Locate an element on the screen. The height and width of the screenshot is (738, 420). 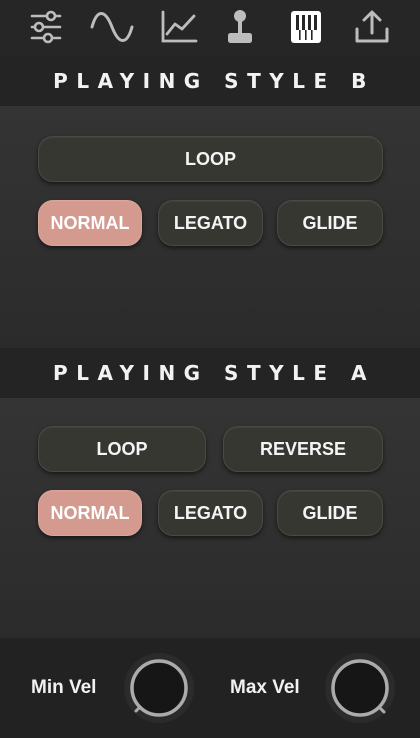
toolbar is located at coordinates (210, 28).